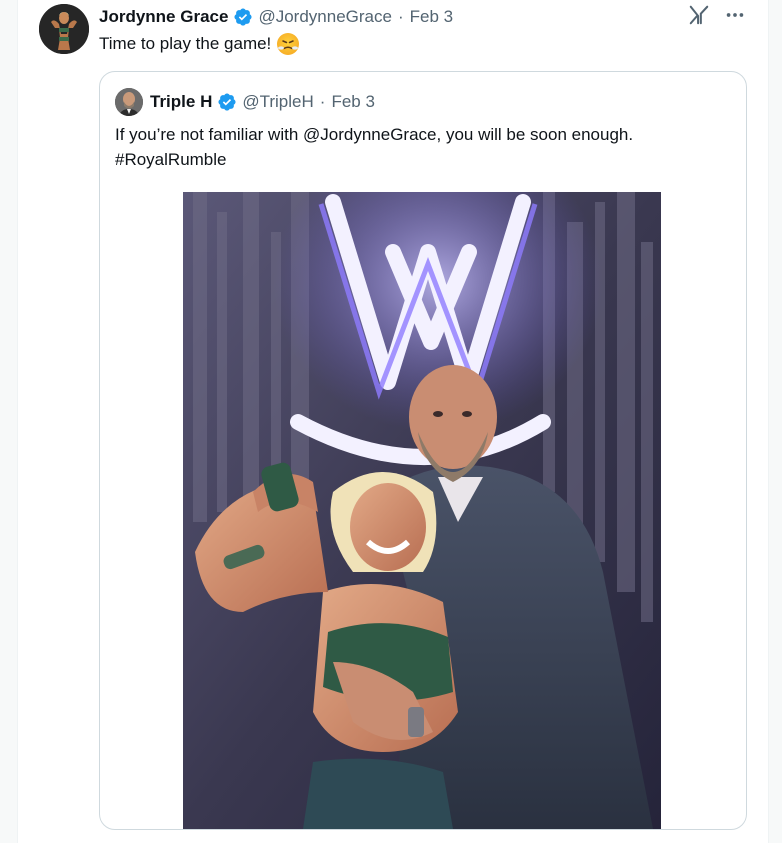 The width and height of the screenshot is (782, 843). Describe the element at coordinates (717, 15) in the screenshot. I see `tweet-actions-top` at that location.